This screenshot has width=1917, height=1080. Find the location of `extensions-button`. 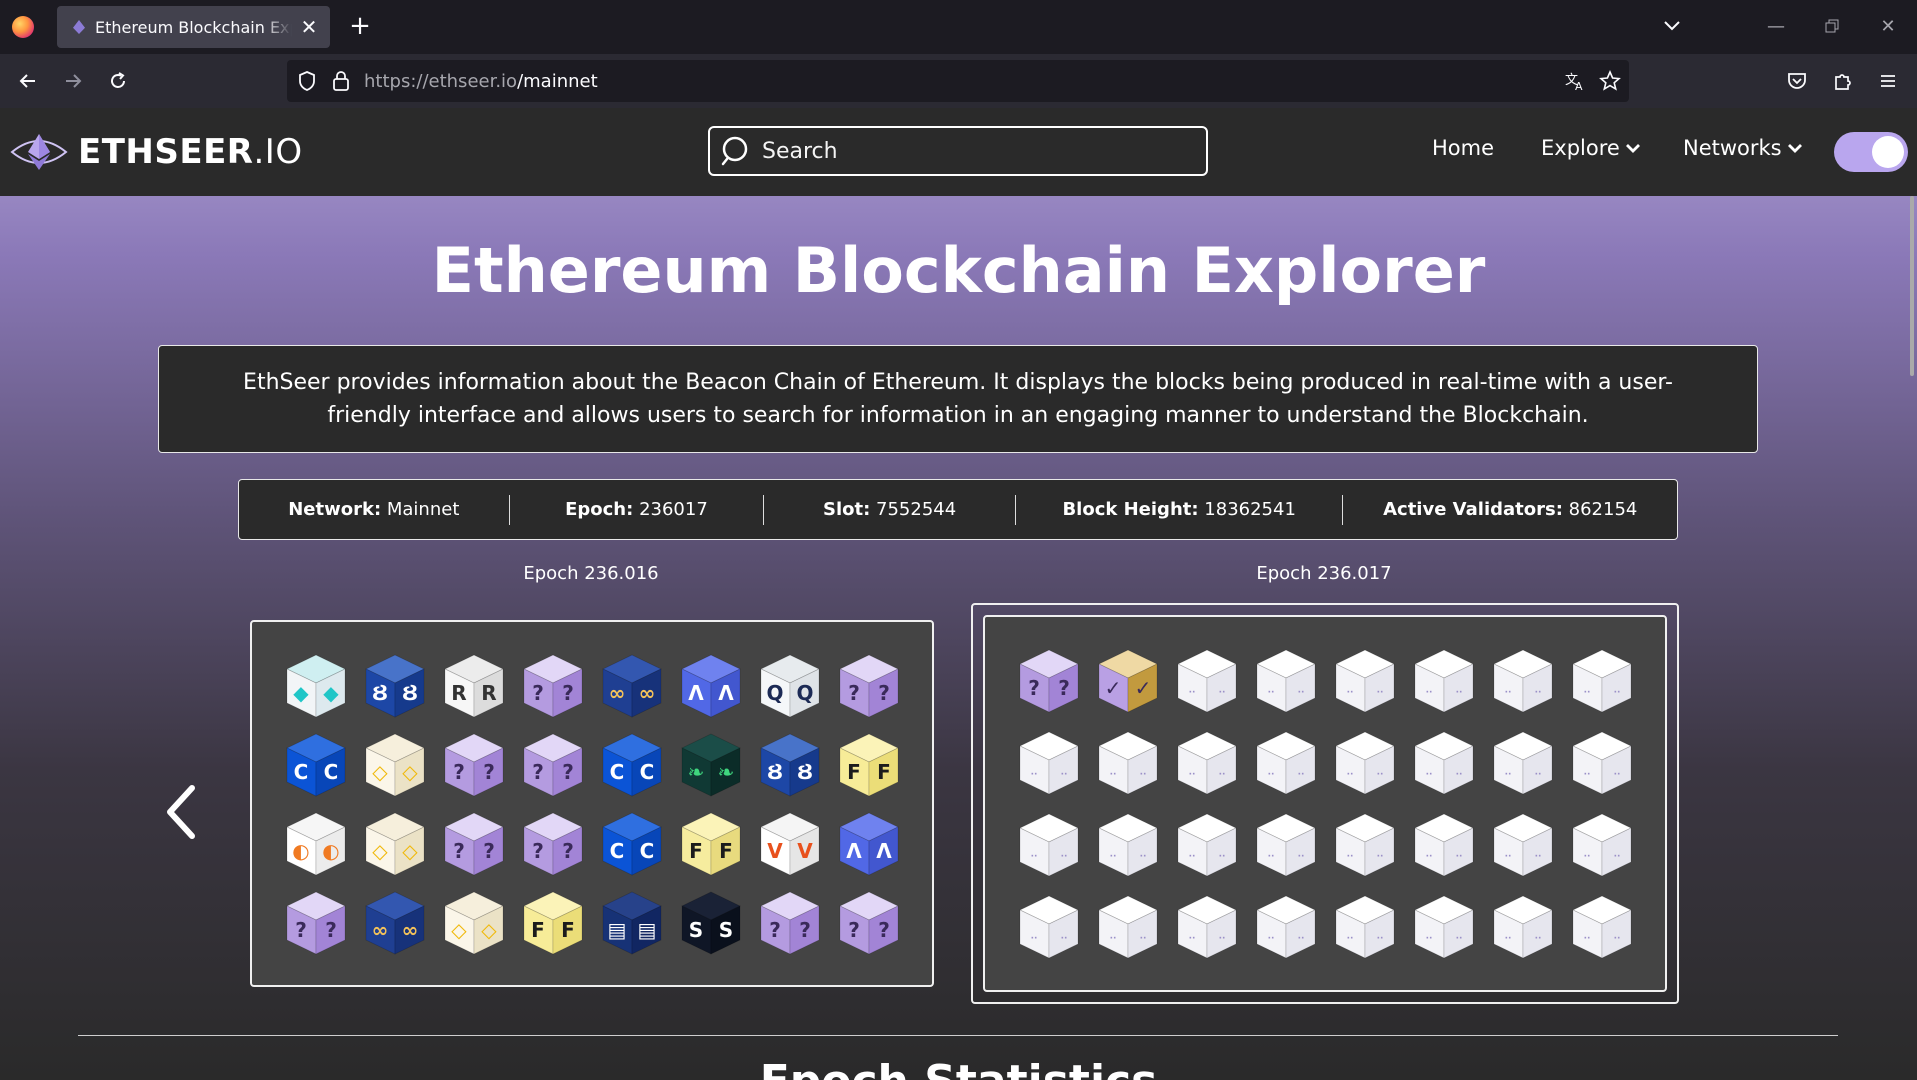

extensions-button is located at coordinates (1843, 81).